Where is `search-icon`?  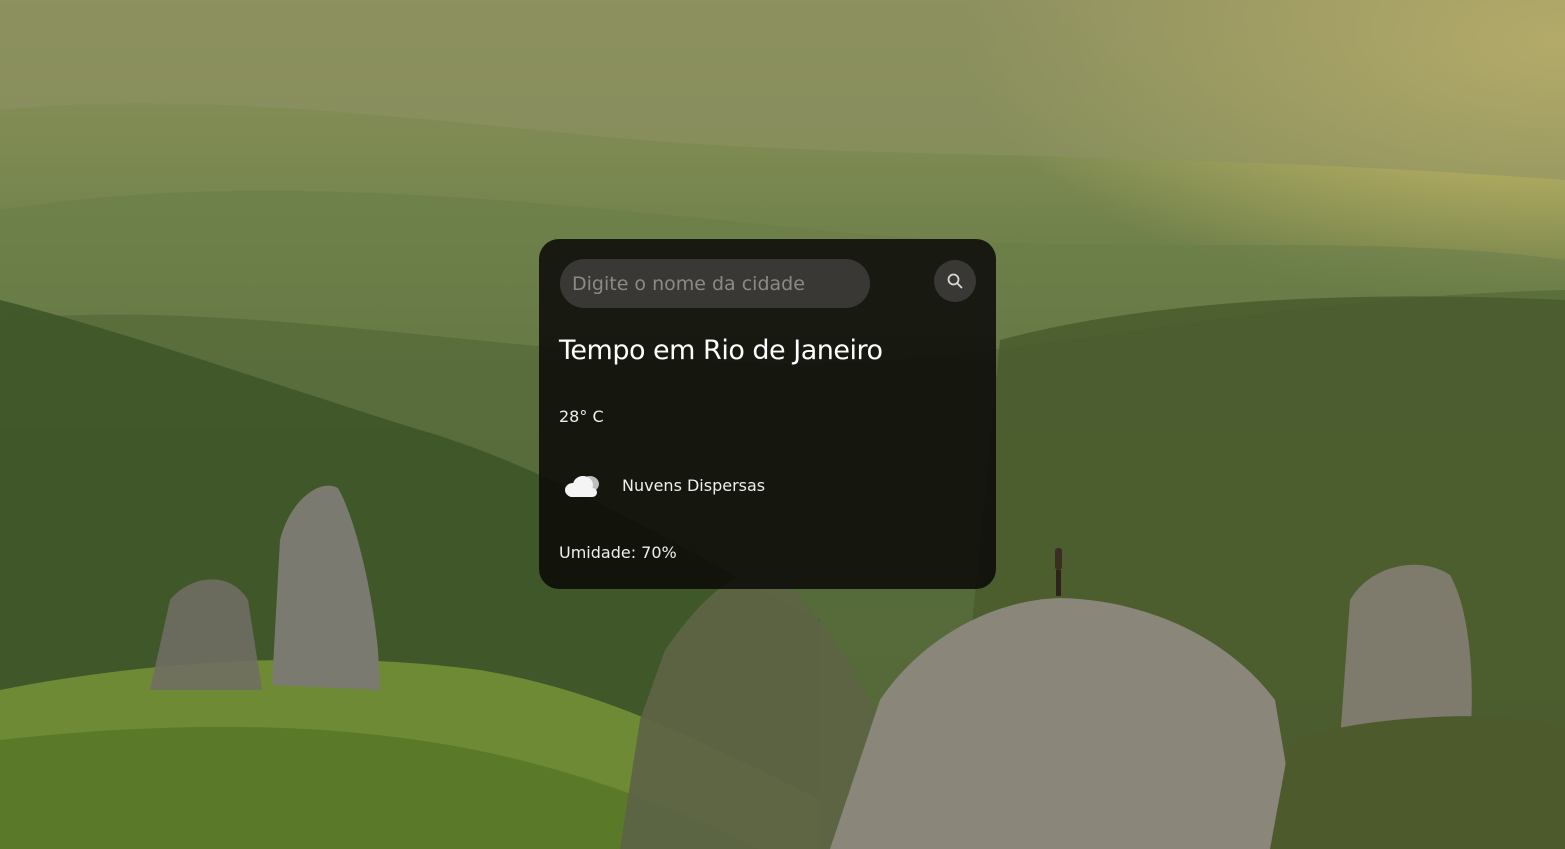
search-icon is located at coordinates (955, 281).